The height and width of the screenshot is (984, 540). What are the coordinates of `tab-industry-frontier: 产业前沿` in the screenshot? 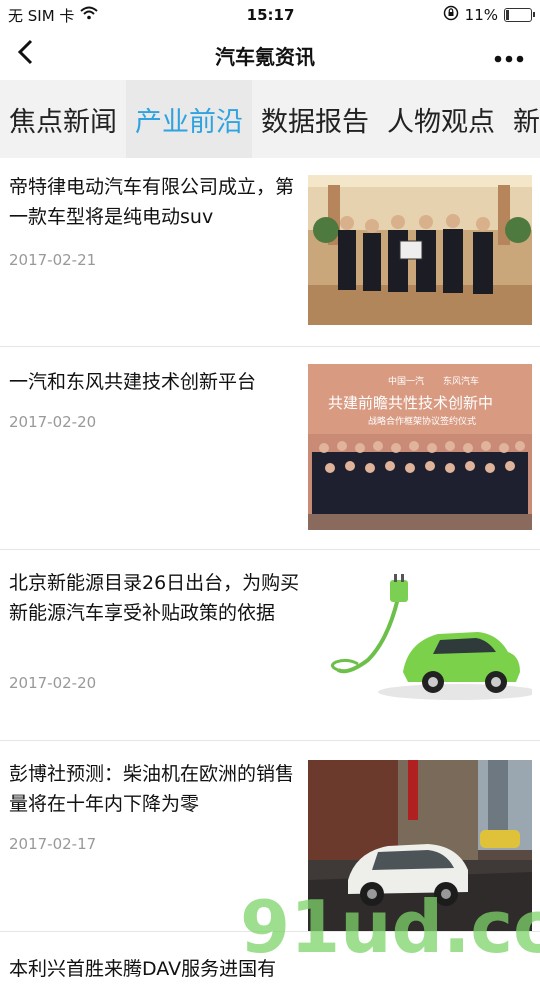 It's located at (189, 119).